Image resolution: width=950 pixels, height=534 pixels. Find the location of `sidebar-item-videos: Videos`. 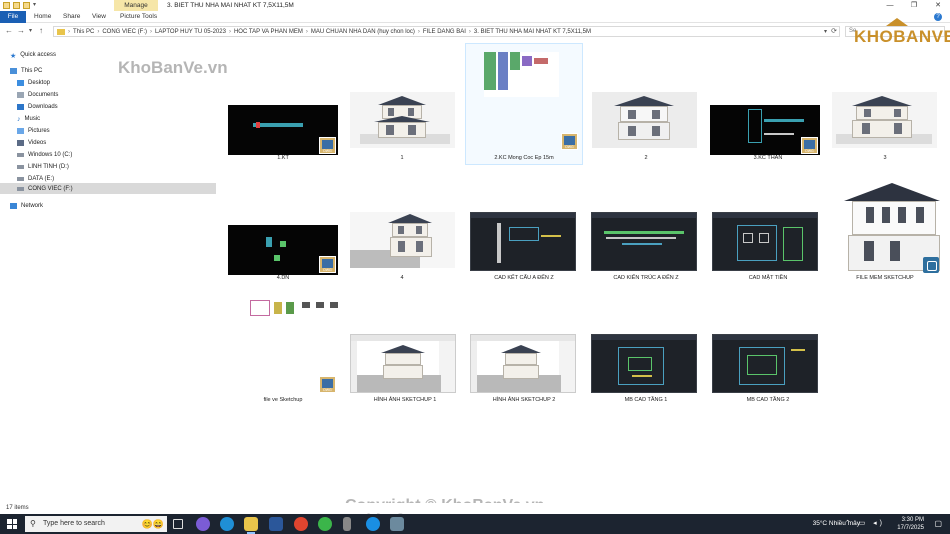

sidebar-item-videos: Videos is located at coordinates (108, 142).